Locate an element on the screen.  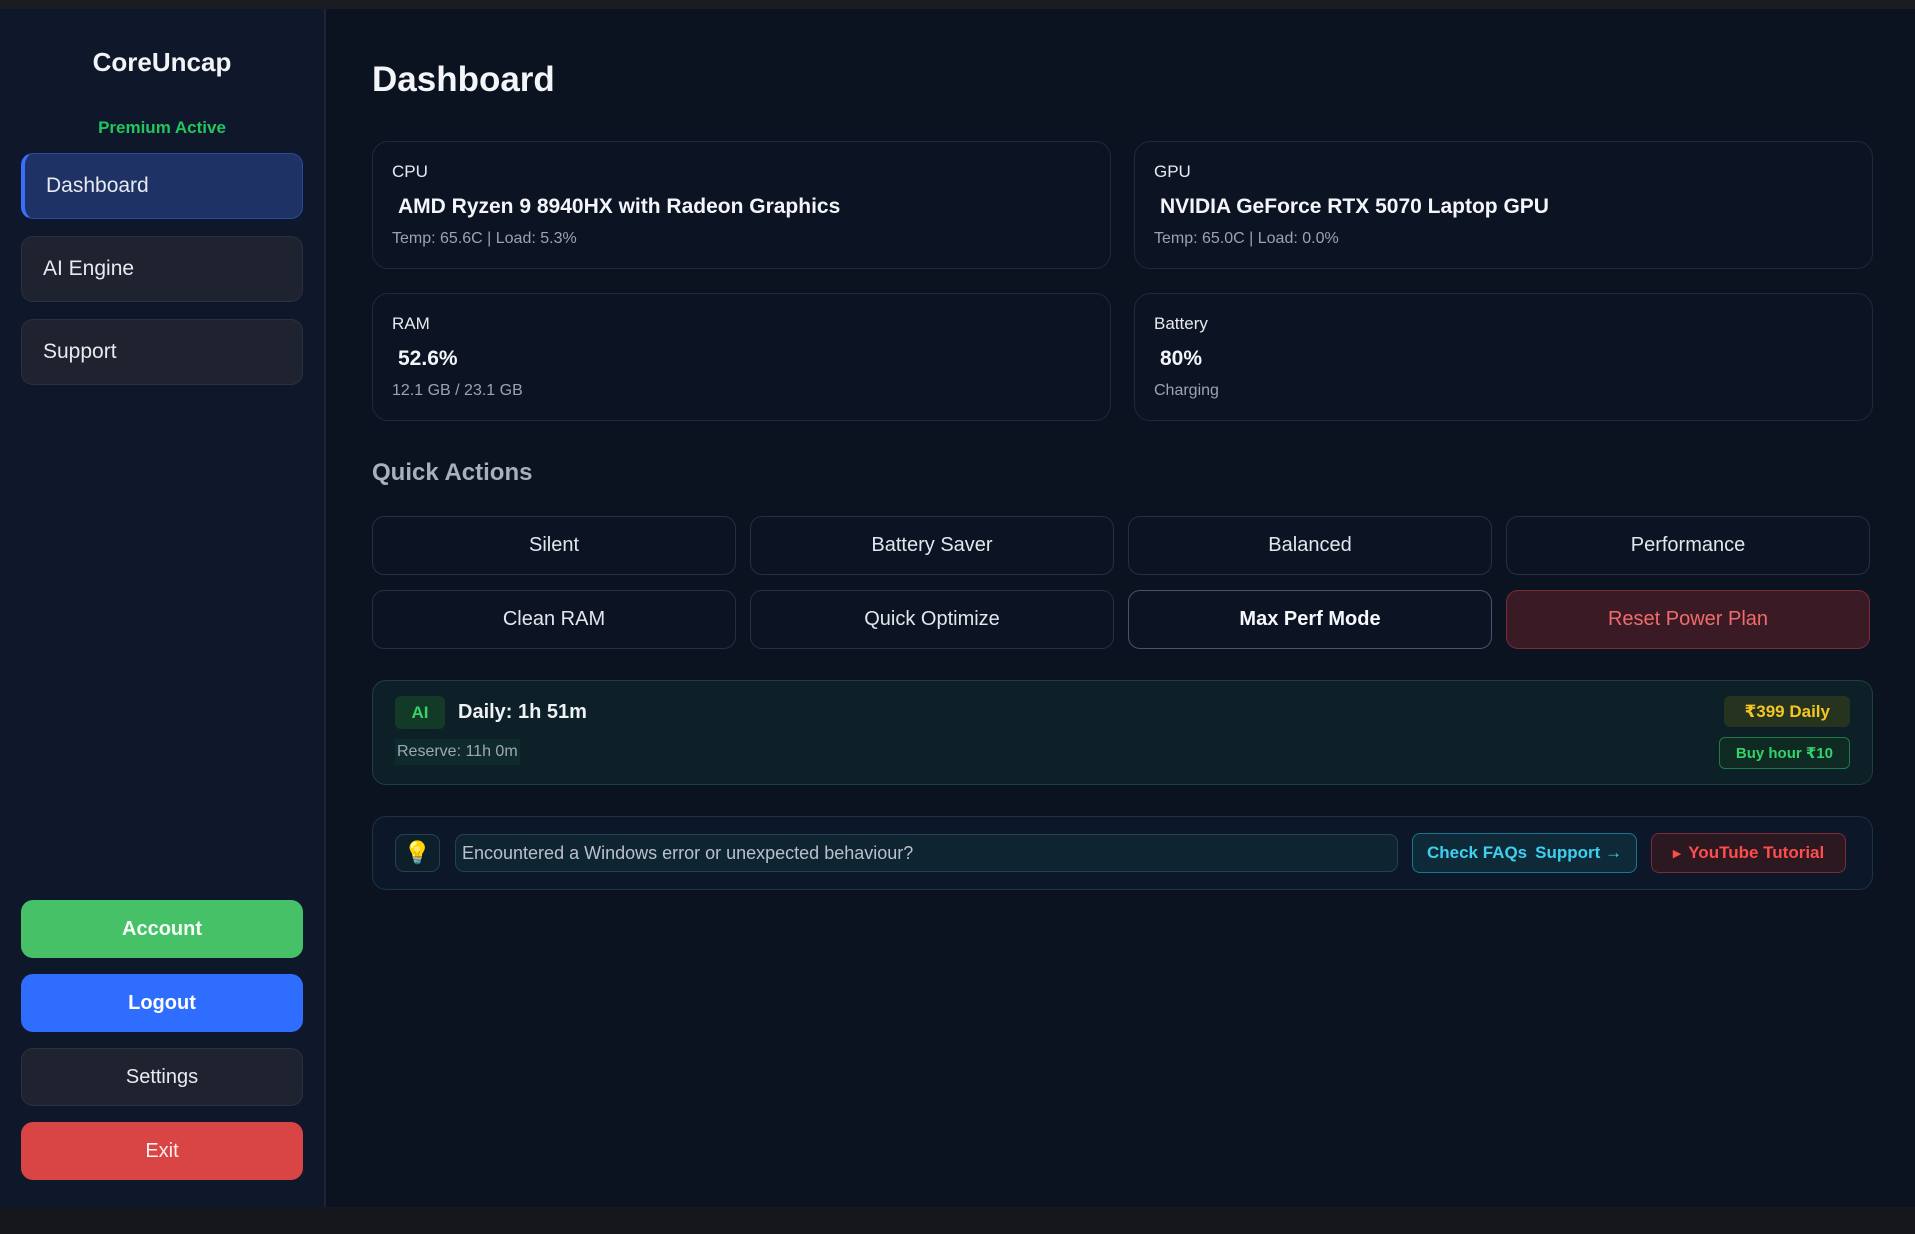
sidebar-item-dashboard: Dashboard is located at coordinates (162, 186).